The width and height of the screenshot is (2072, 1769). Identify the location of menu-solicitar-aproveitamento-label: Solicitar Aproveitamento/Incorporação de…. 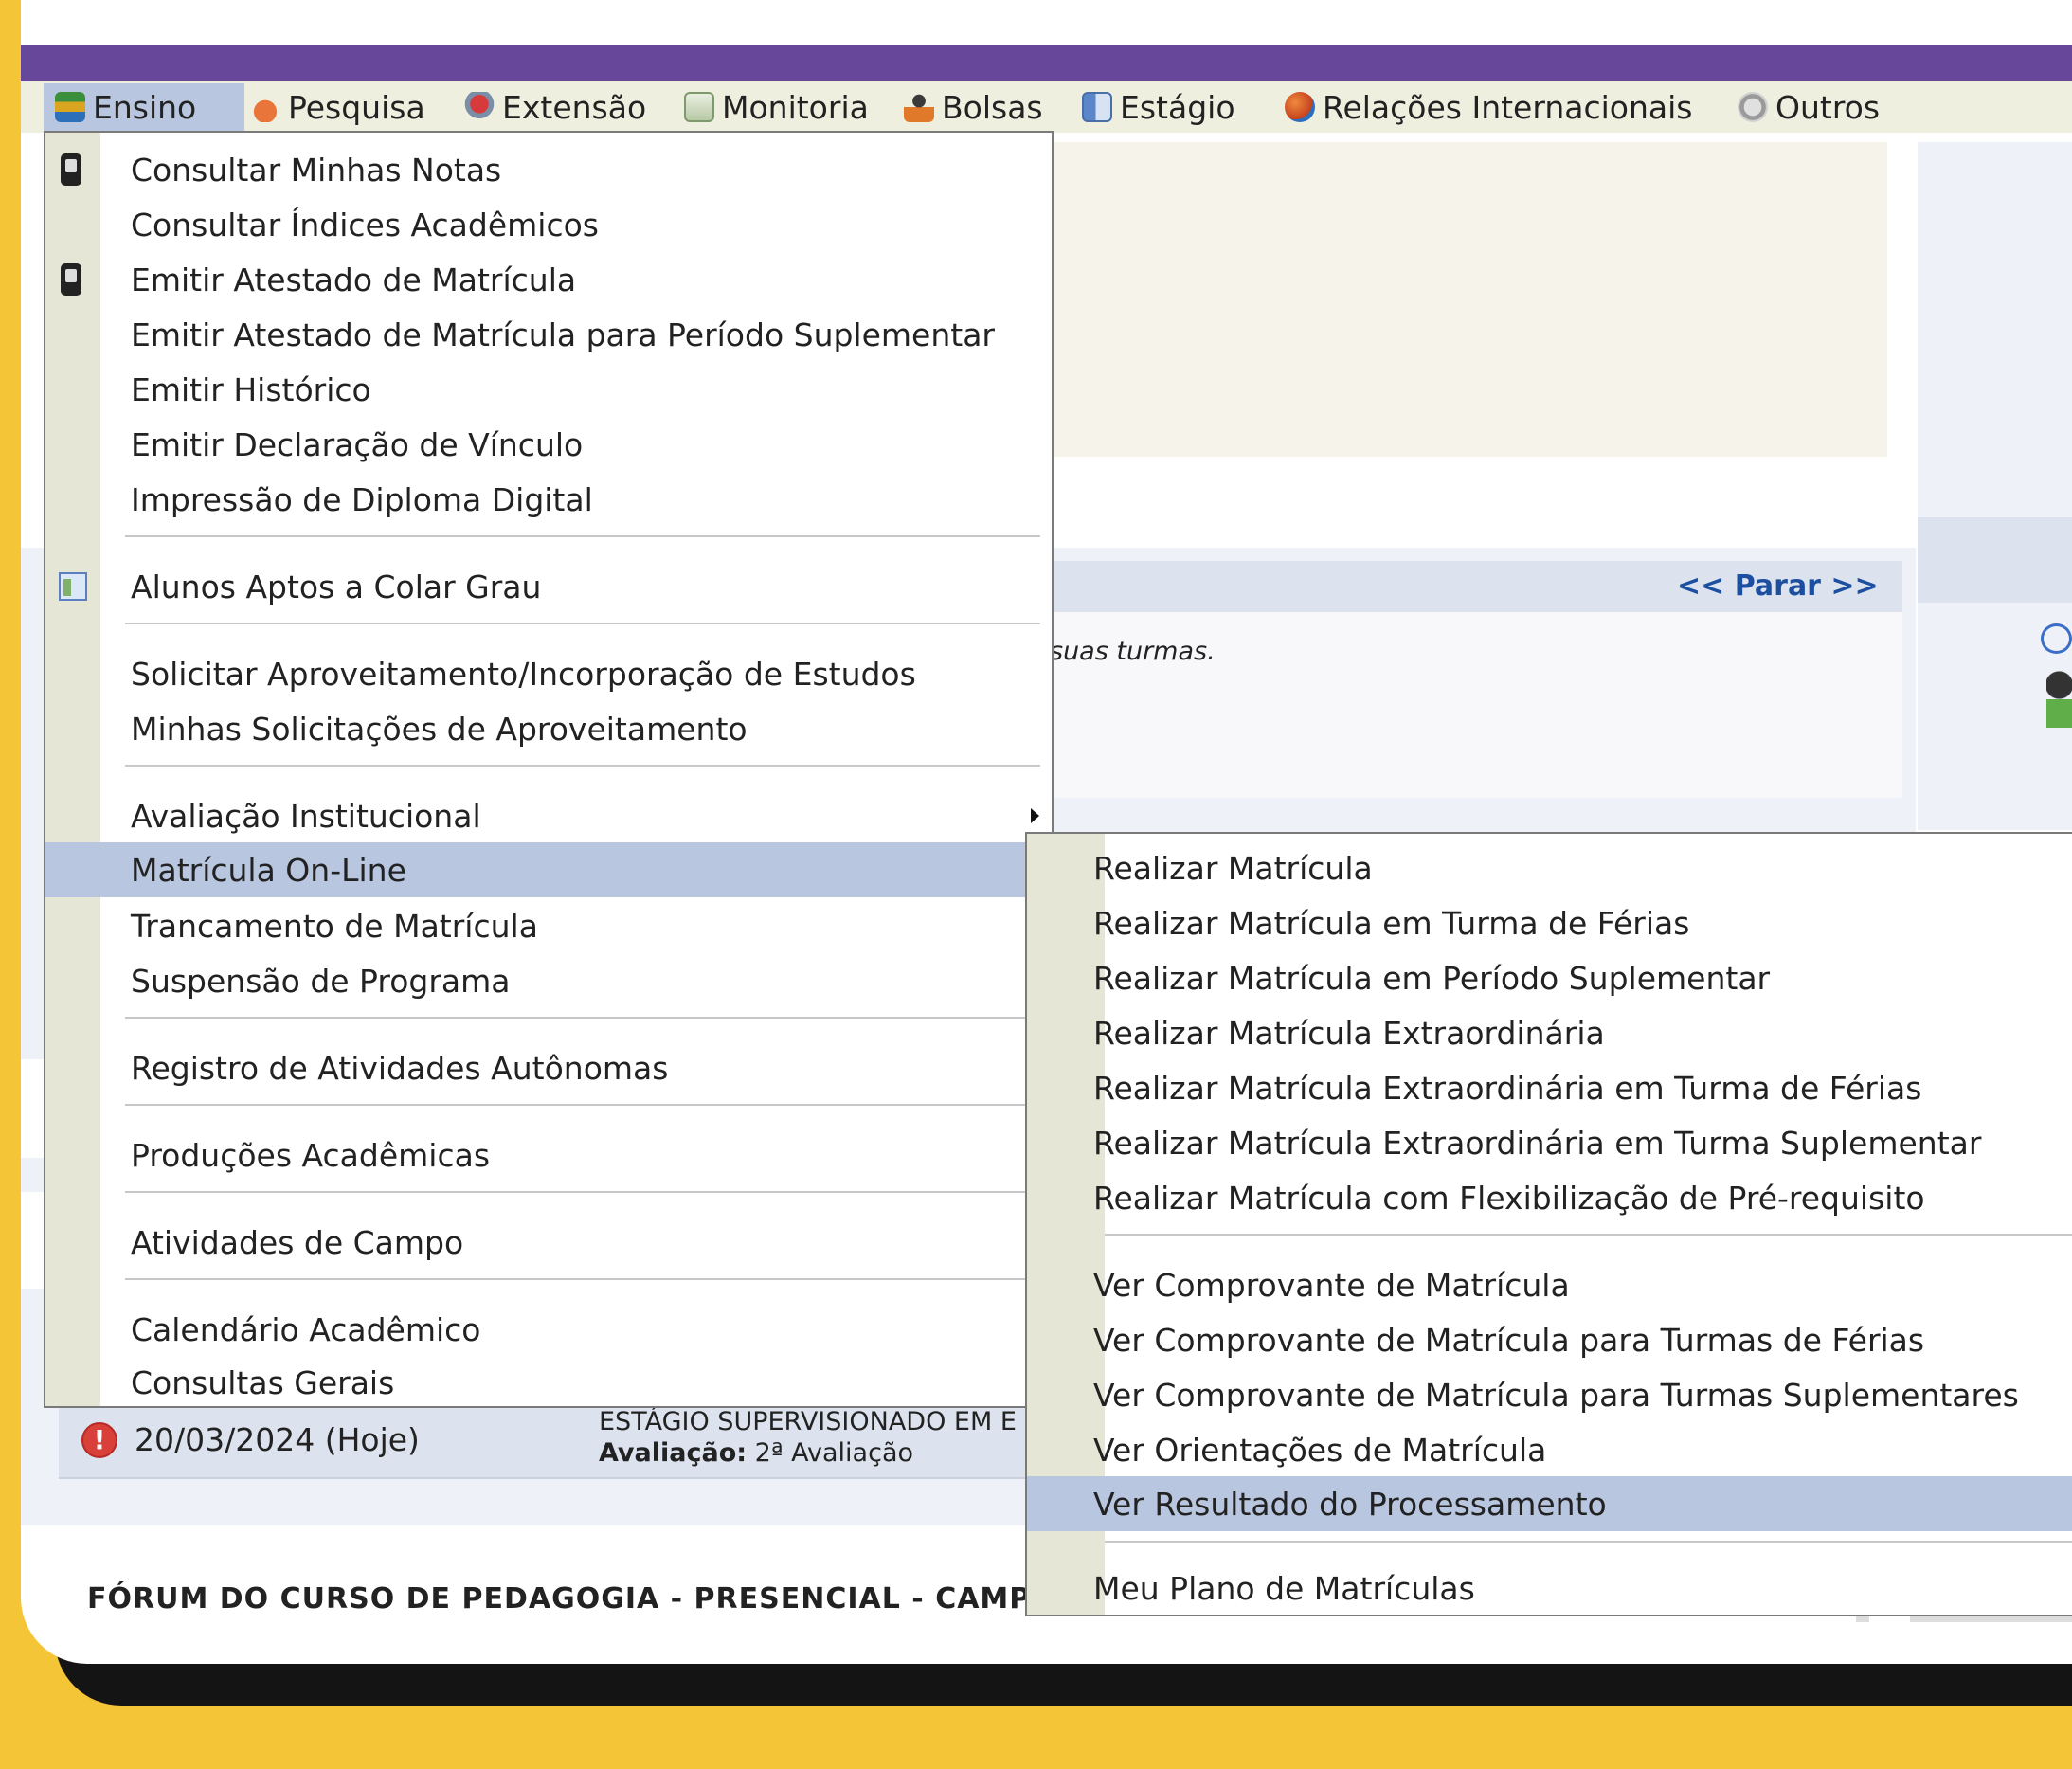
(523, 674).